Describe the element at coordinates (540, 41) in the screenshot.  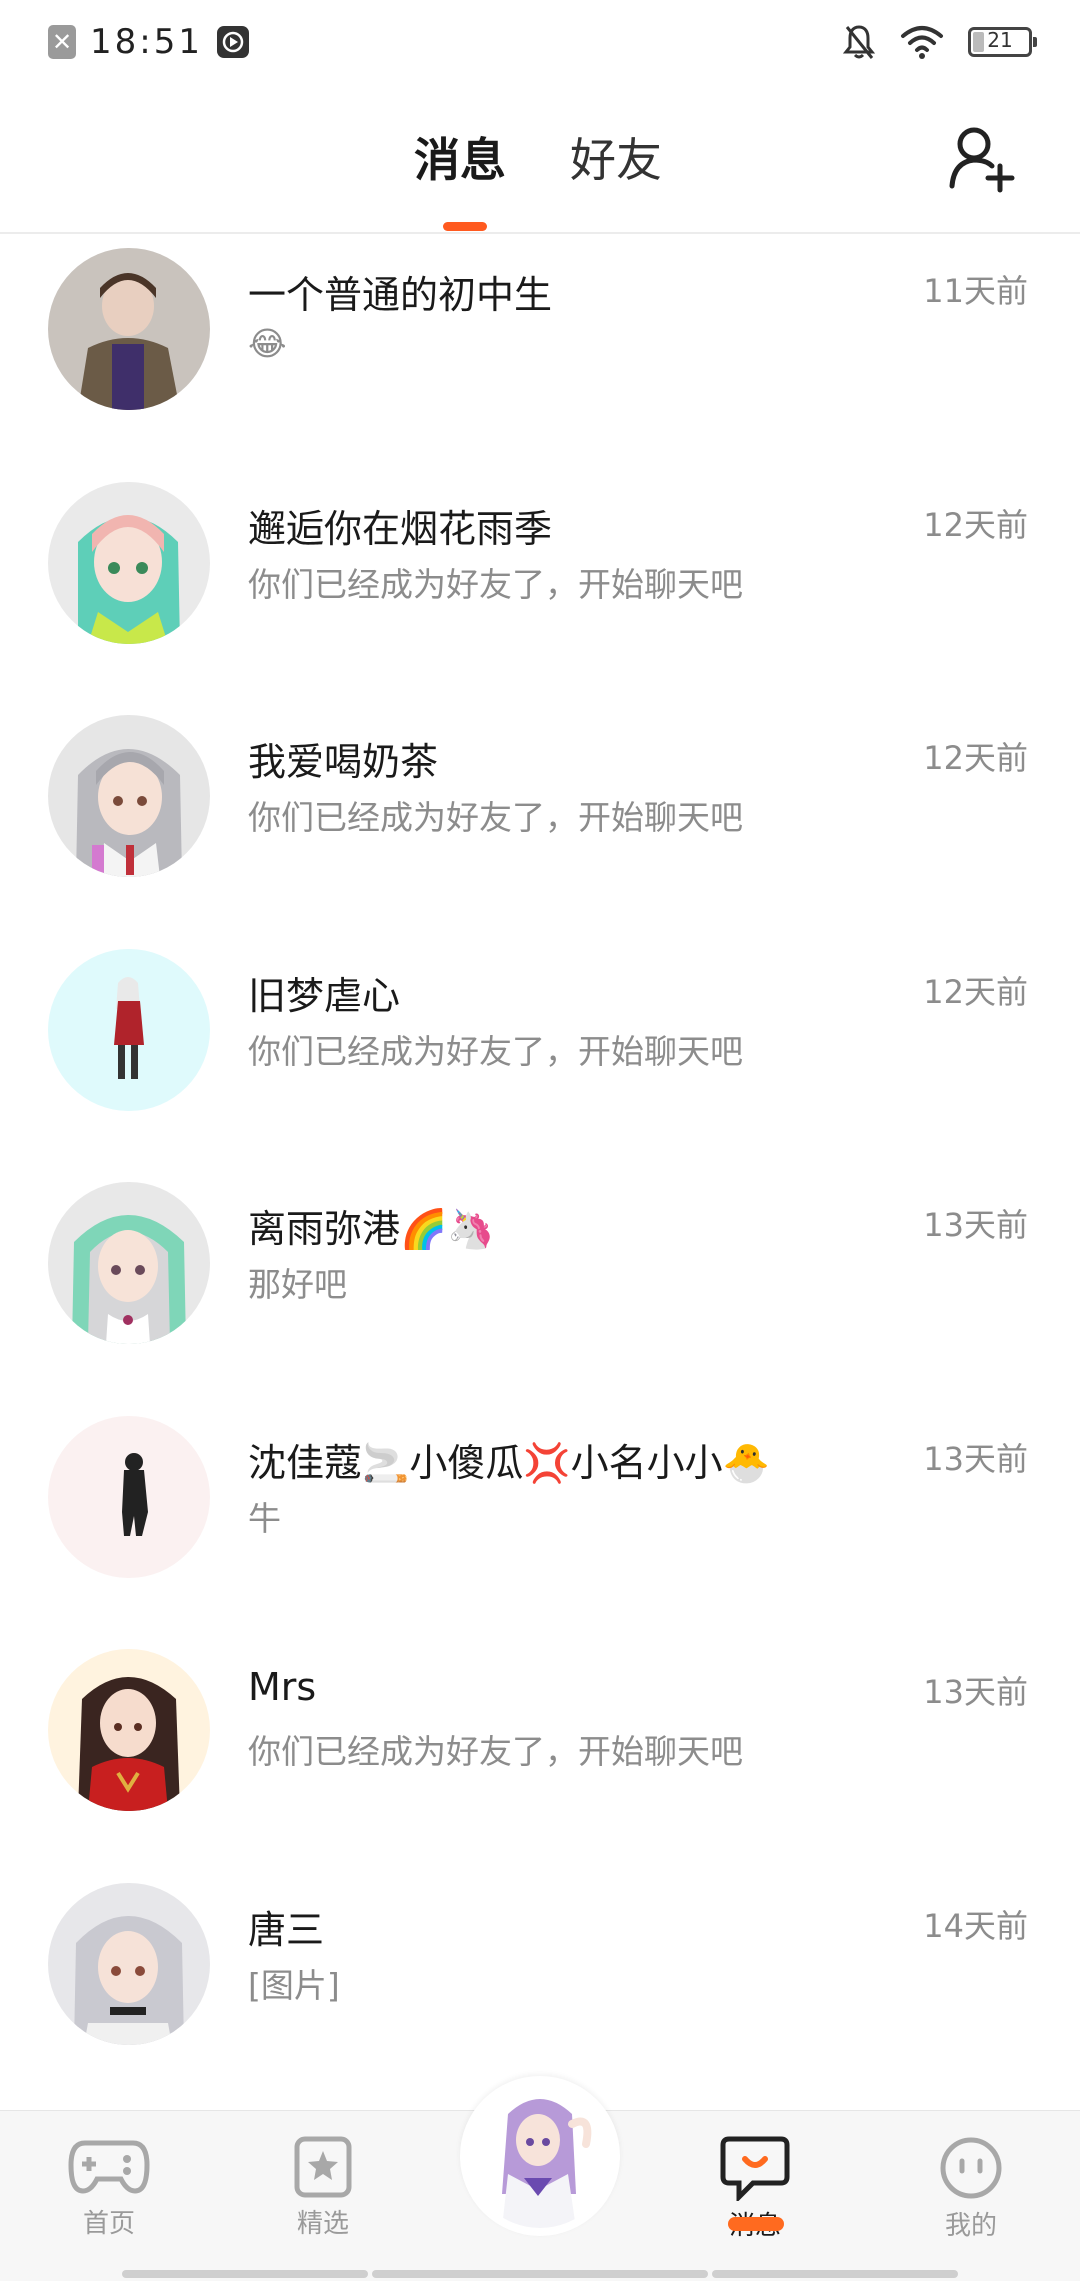
I see `status-bar: ✕ 18:51 21` at that location.